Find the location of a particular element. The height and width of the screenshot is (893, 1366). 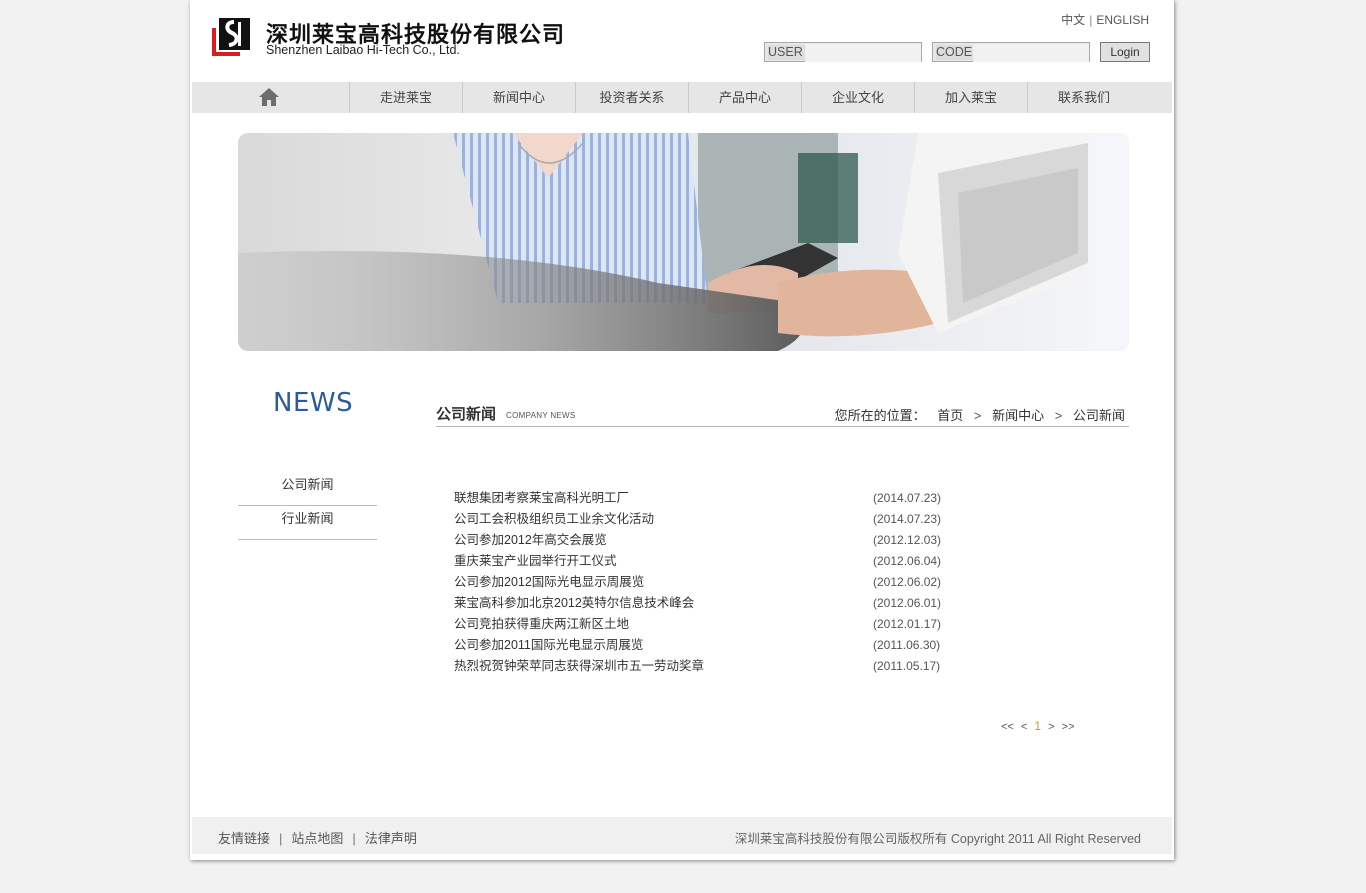

pager-current: 1 is located at coordinates (1037, 726).